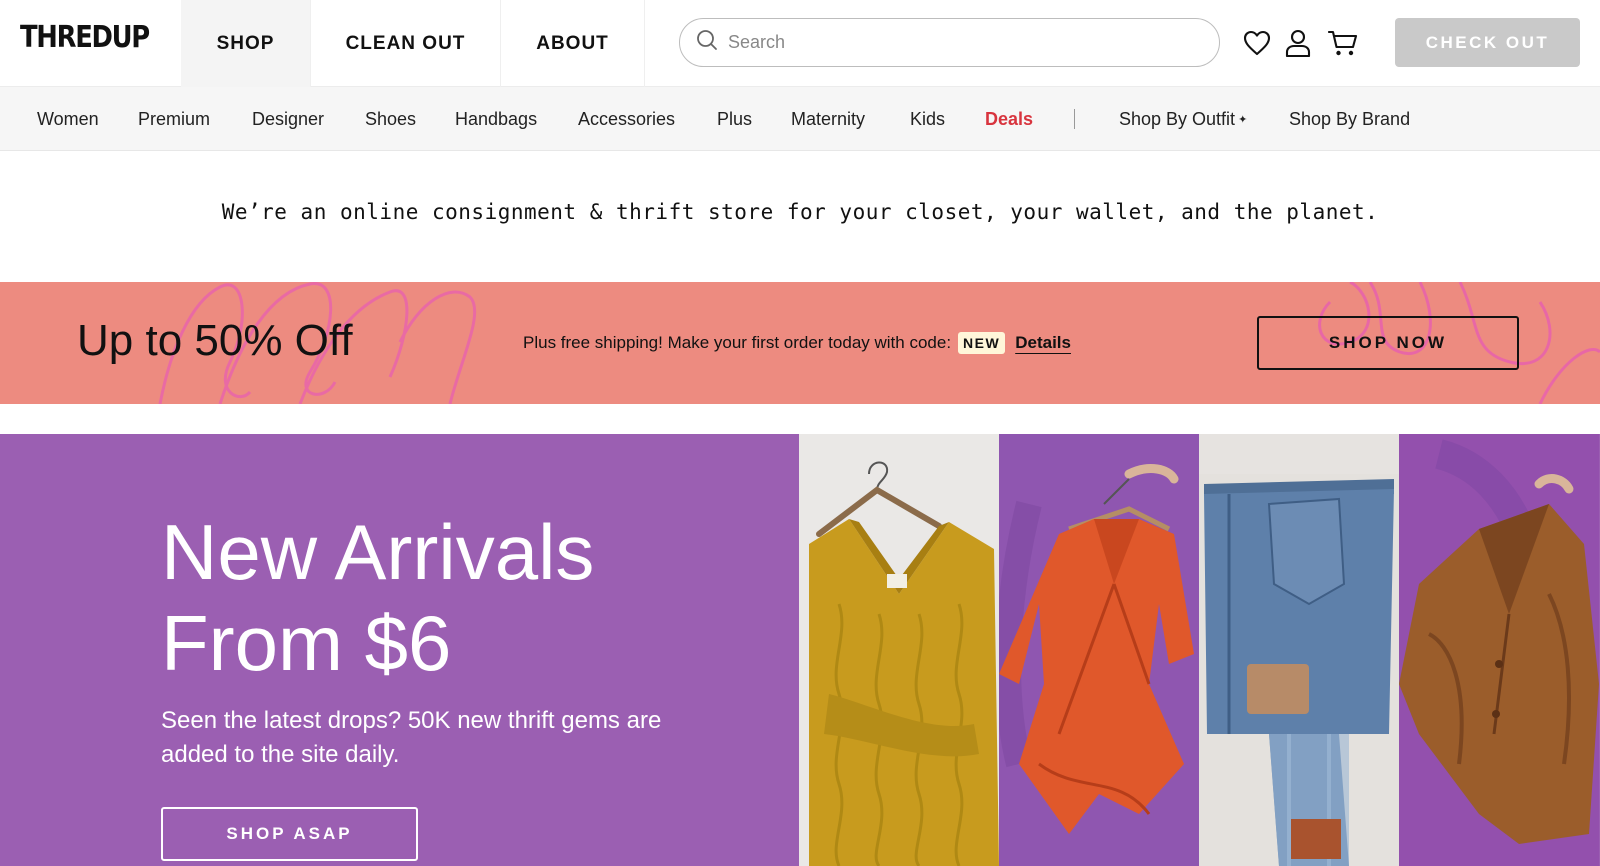  I want to click on category-divider, so click(1074, 119).